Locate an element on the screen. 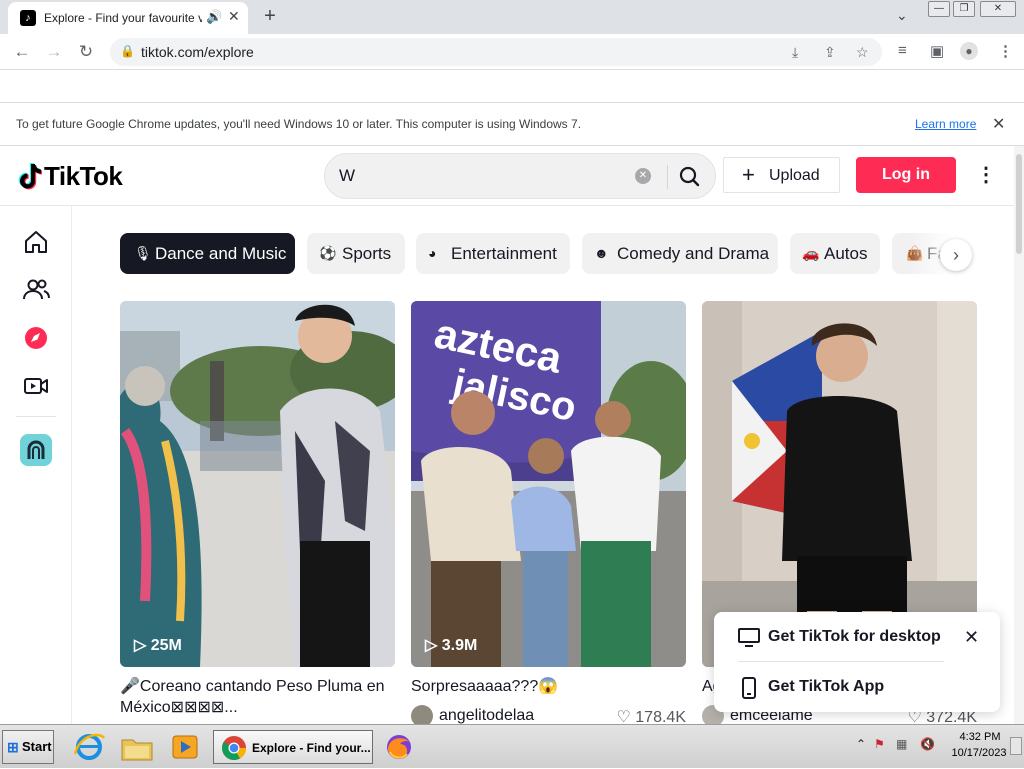 This screenshot has width=1024, height=769. left-nav is located at coordinates (36, 465).